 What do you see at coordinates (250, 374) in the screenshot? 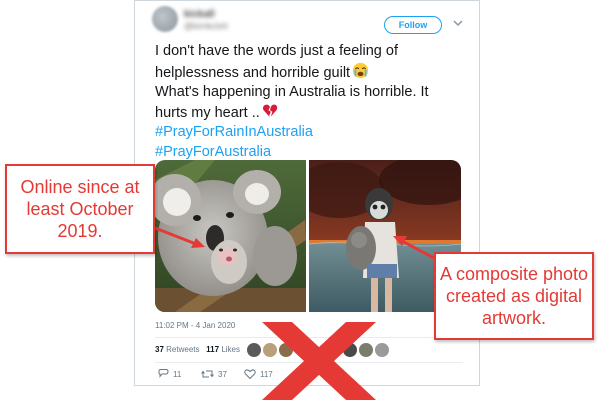
I see `heart-icon` at bounding box center [250, 374].